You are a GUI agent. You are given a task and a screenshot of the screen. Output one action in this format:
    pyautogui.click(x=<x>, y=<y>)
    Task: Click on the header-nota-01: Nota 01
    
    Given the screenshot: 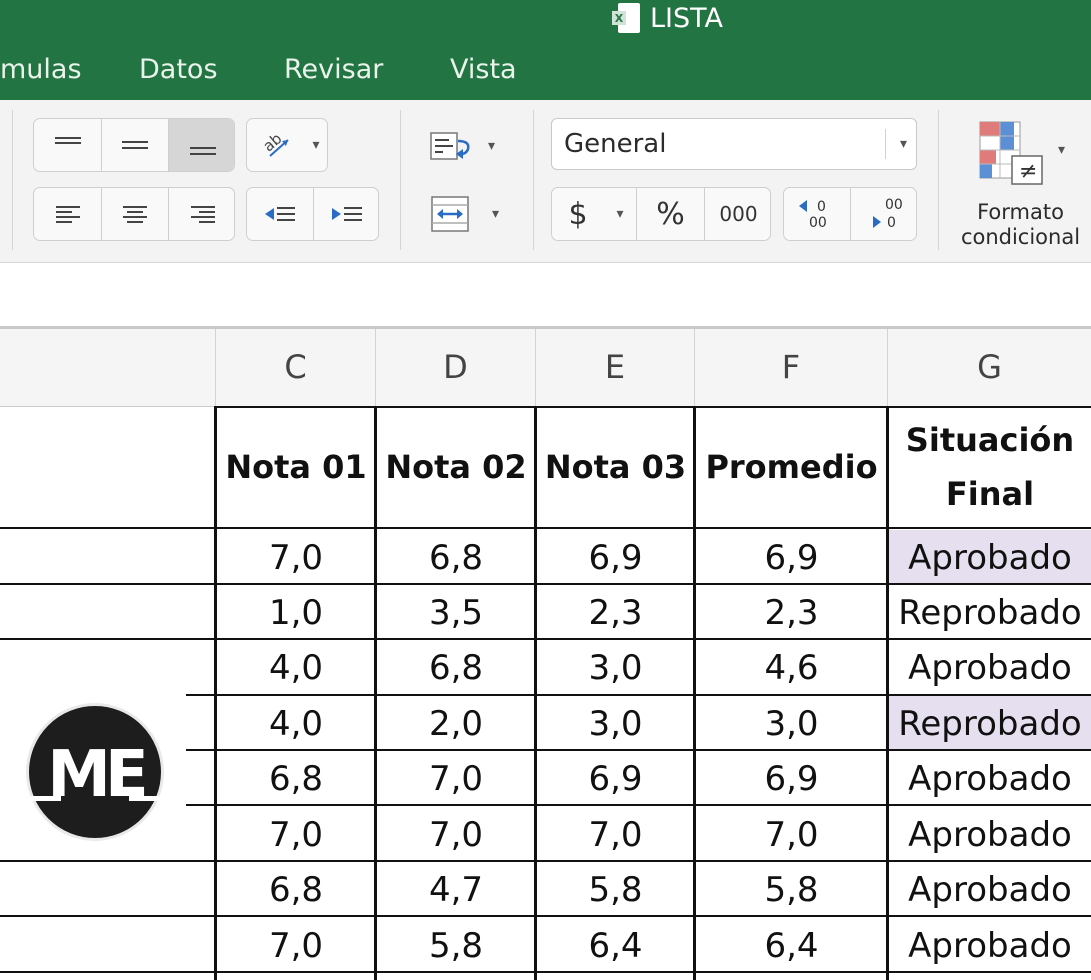 What is the action you would take?
    pyautogui.click(x=296, y=467)
    